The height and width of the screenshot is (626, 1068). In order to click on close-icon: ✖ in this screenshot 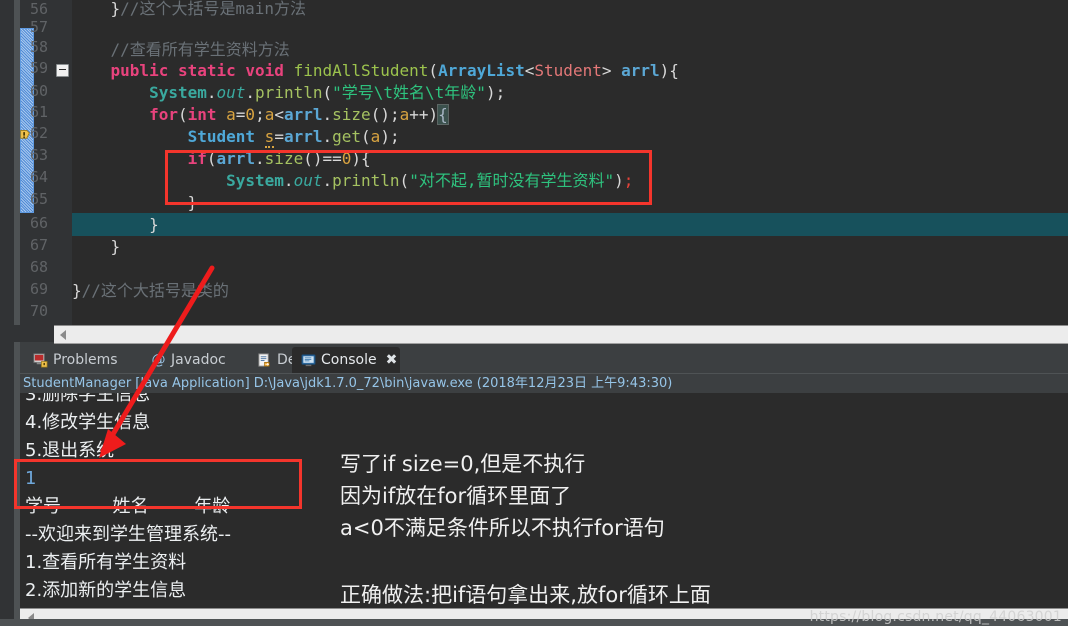, I will do `click(392, 360)`.